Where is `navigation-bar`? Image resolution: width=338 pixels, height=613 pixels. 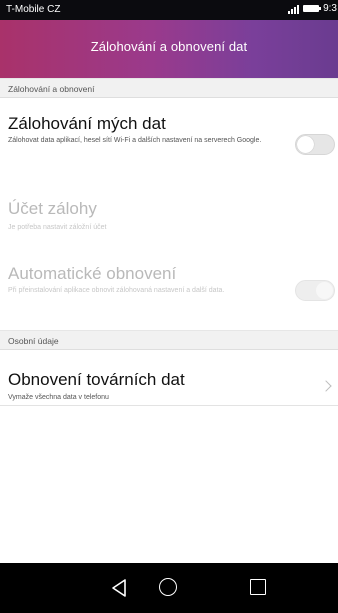 navigation-bar is located at coordinates (169, 588).